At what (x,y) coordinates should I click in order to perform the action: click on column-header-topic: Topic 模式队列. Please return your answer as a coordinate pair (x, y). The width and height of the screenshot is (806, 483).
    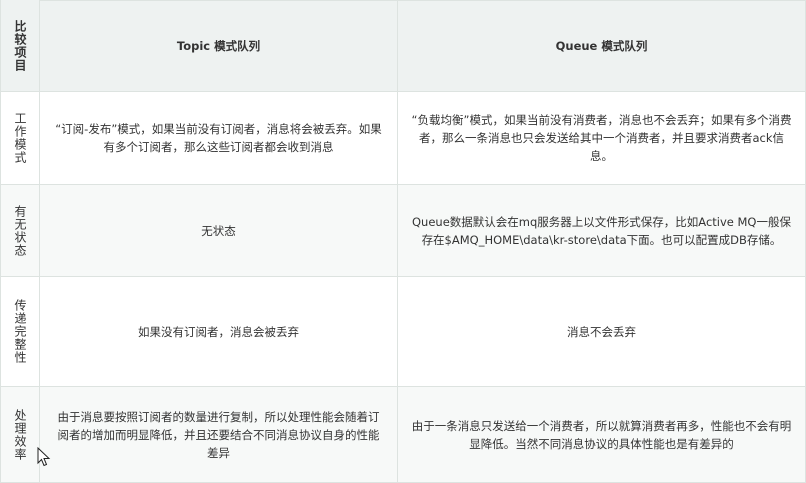
    Looking at the image, I should click on (219, 46).